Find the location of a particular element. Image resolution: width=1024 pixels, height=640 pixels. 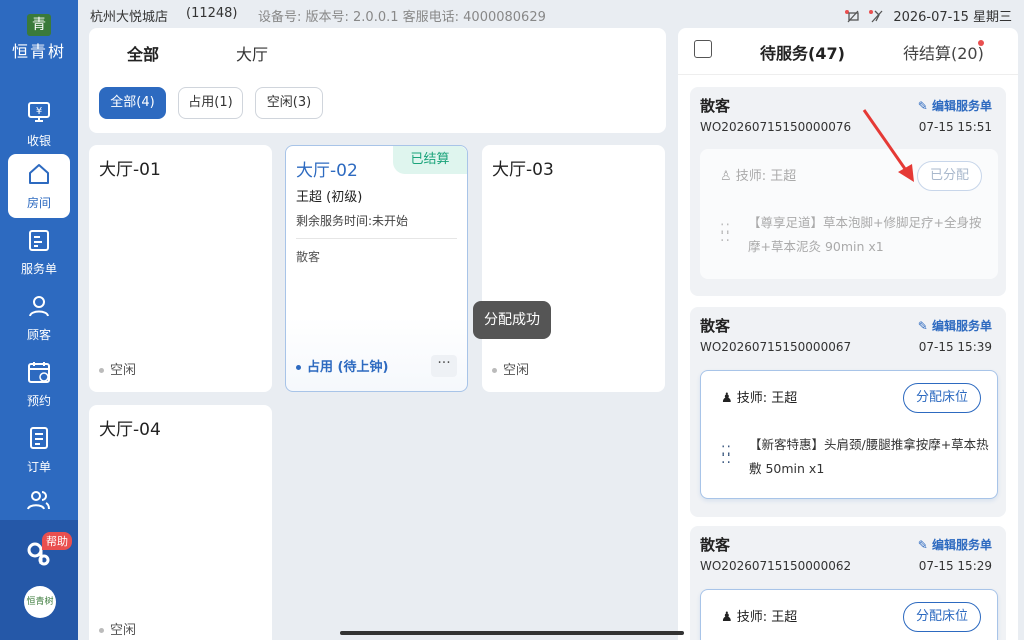

service-item: ♟ 技师: 王超 分配床位 is located at coordinates (849, 614).